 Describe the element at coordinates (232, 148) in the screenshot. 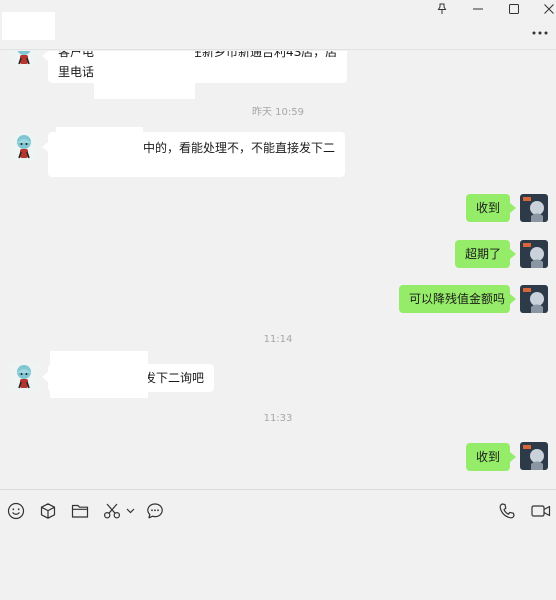

I see `message-text: 们中的，看能处理不，不能直接发下二` at that location.